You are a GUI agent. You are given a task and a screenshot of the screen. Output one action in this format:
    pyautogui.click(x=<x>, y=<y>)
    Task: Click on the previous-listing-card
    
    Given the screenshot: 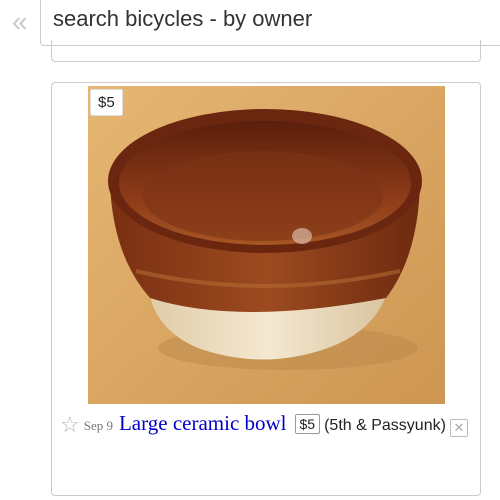 What is the action you would take?
    pyautogui.click(x=266, y=51)
    